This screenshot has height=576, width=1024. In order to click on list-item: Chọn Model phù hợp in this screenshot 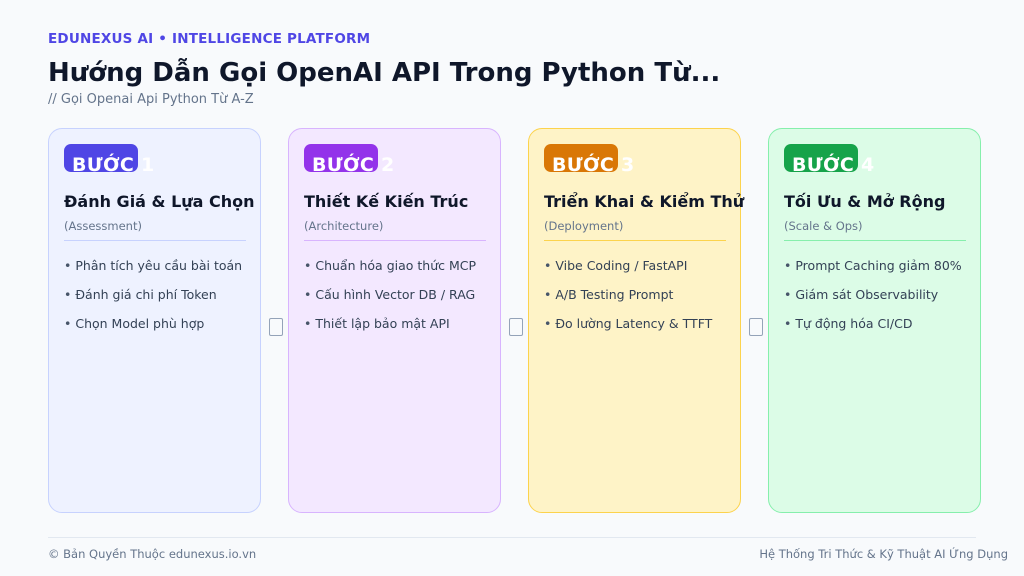, I will do `click(153, 324)`.